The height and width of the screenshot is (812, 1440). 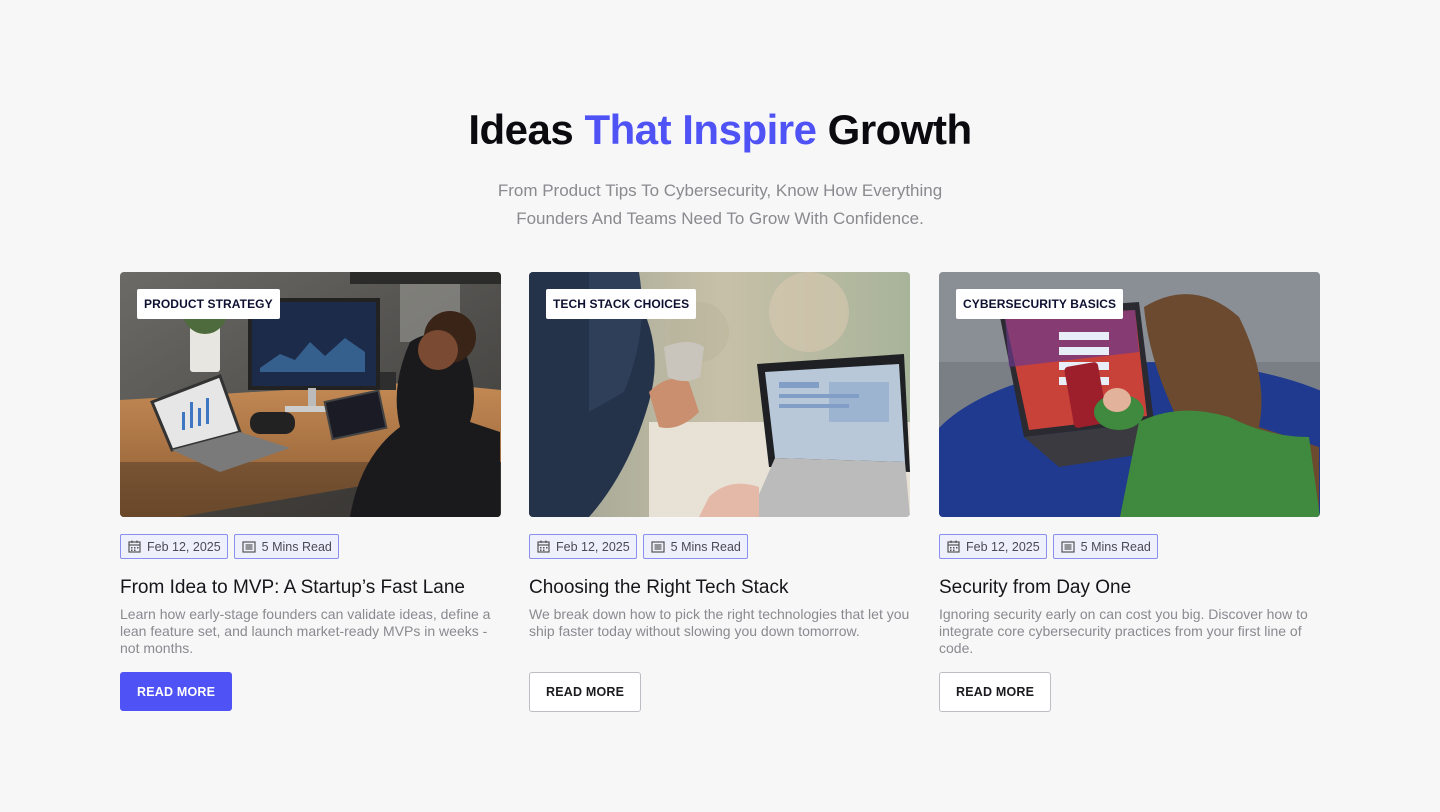 I want to click on card-title: Choosing the Right Tech Stack, so click(x=719, y=588).